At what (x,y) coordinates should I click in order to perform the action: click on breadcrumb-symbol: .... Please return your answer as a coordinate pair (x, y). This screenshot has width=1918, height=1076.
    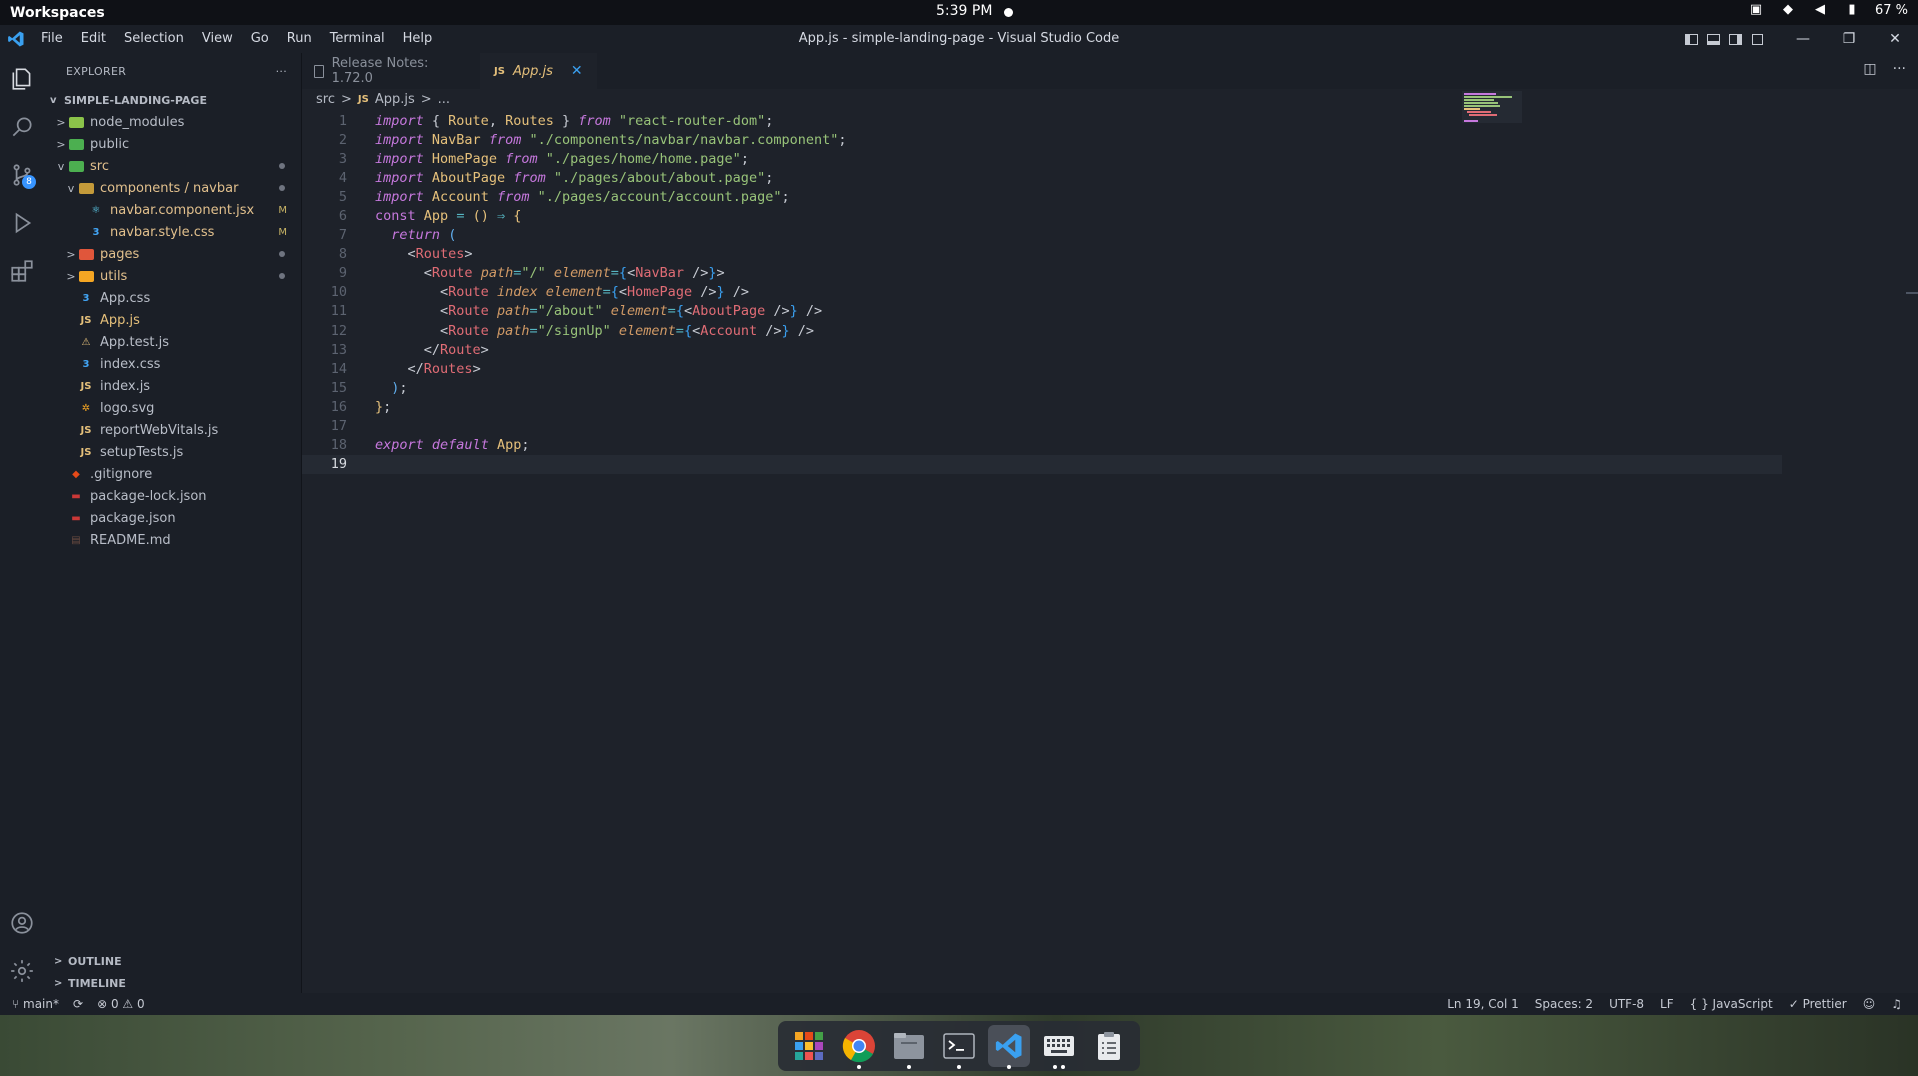
    Looking at the image, I should click on (444, 99).